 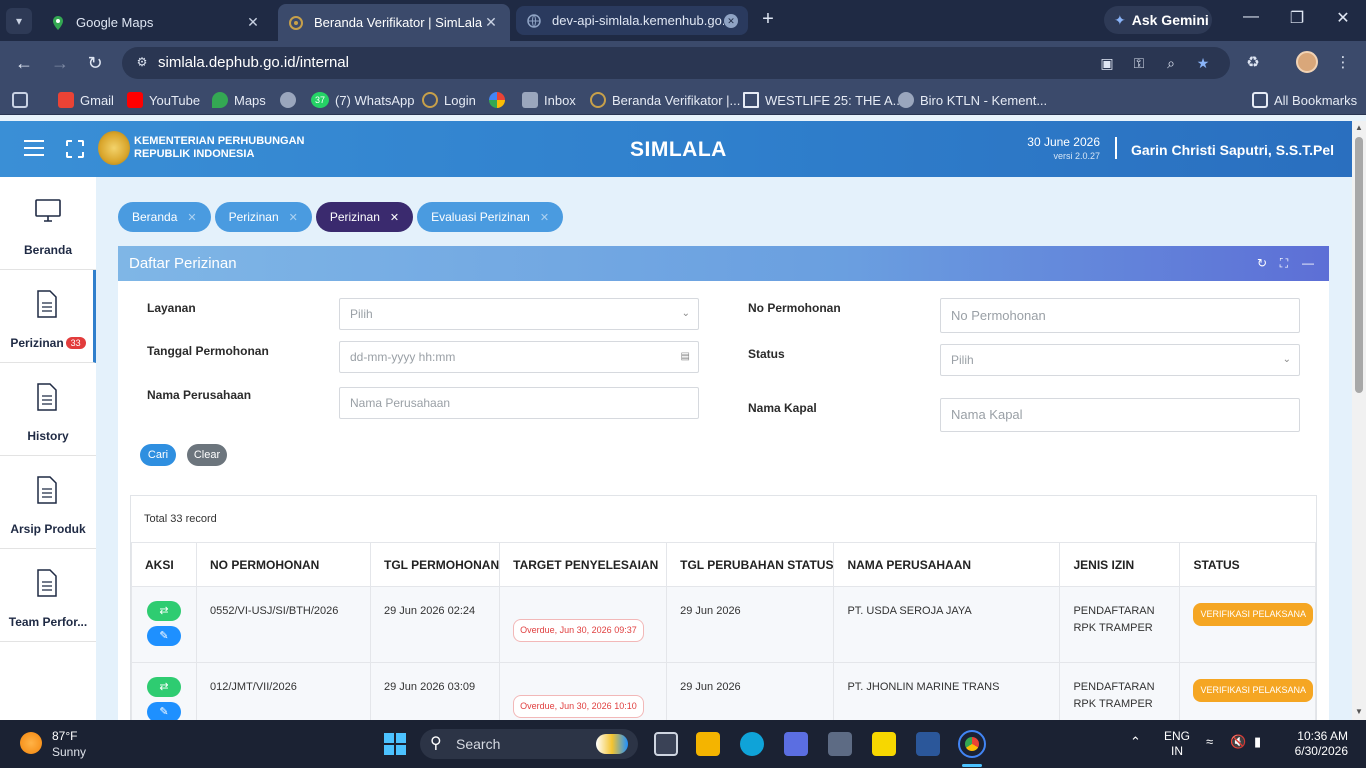 I want to click on youtube-icon, so click(x=135, y=100).